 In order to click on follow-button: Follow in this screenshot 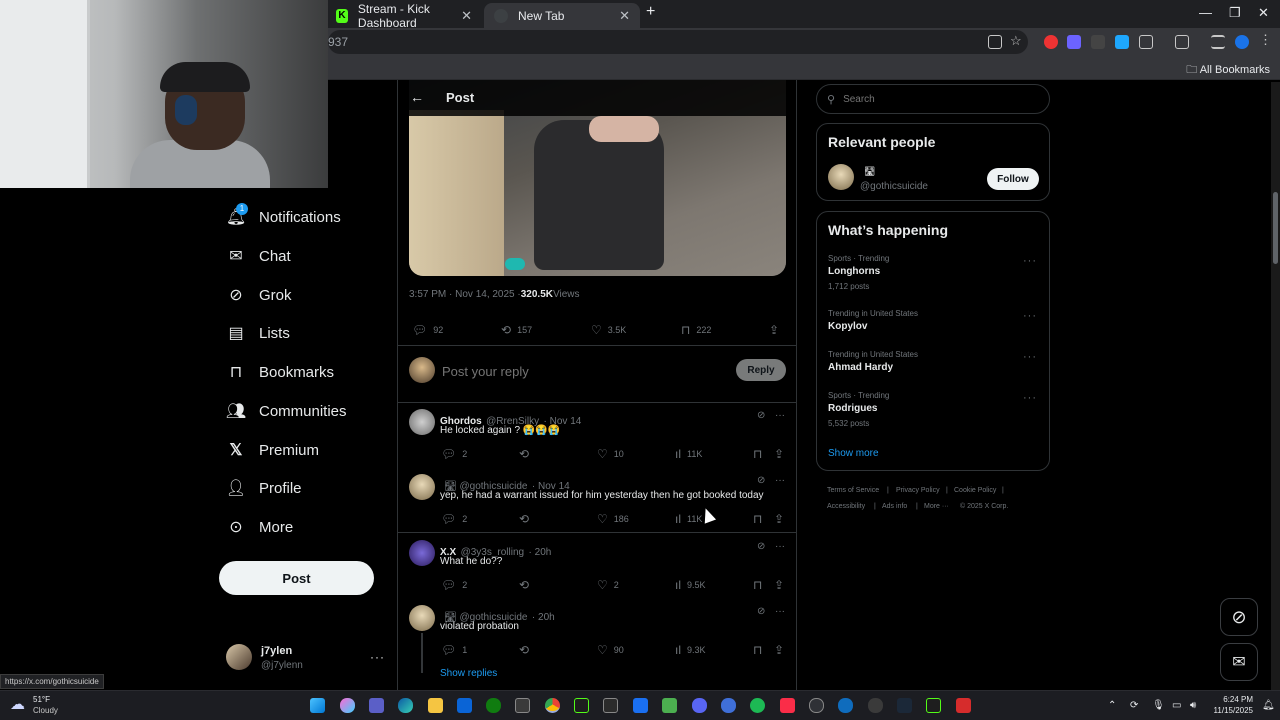, I will do `click(1013, 179)`.